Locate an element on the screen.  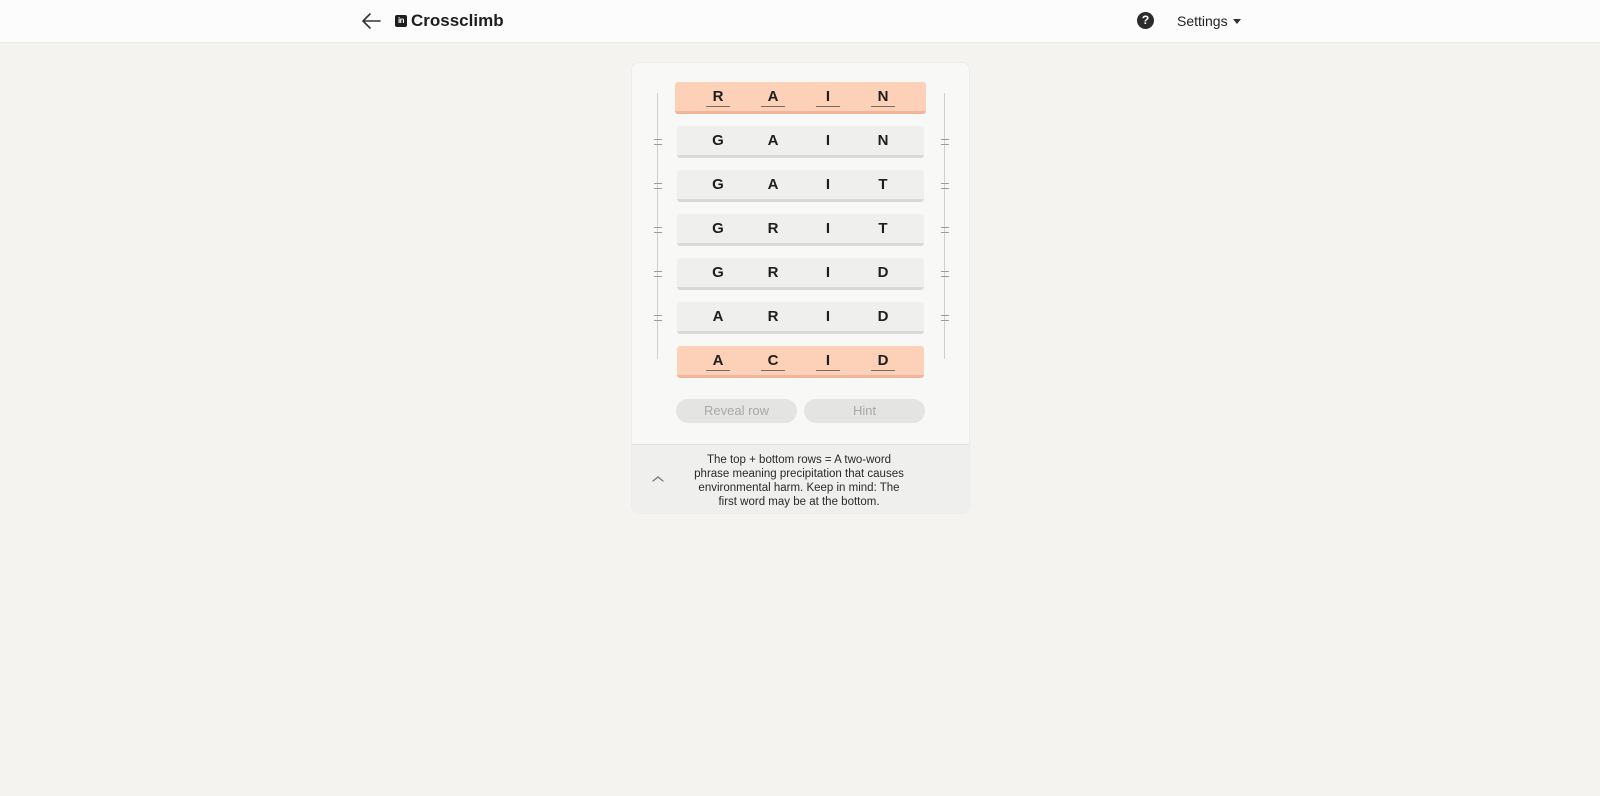
letter-cell: C is located at coordinates (773, 361).